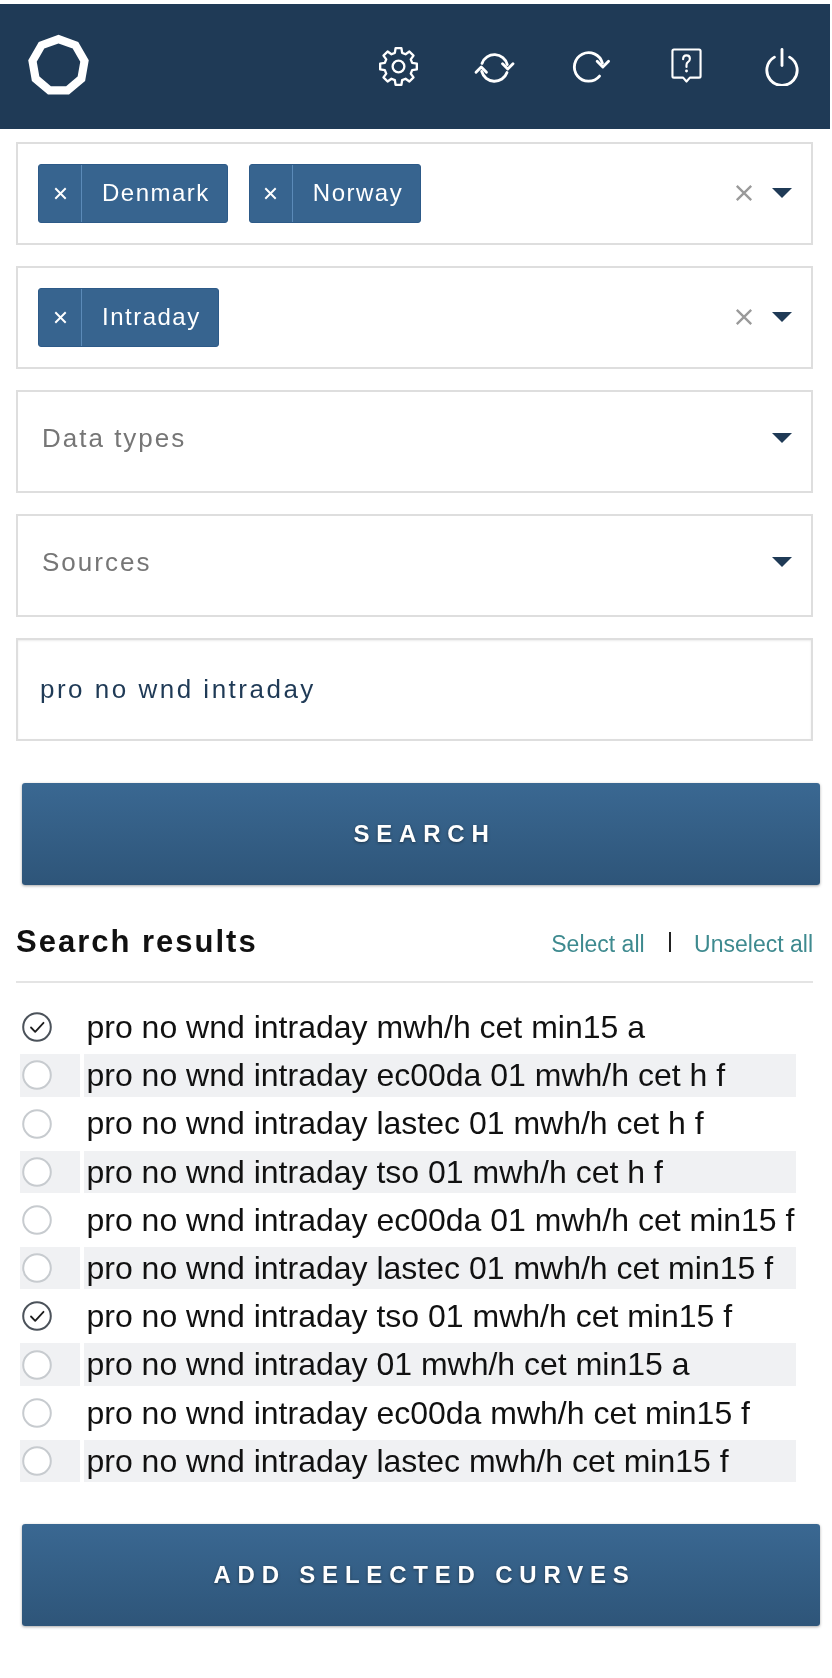 This screenshot has height=1678, width=832. I want to click on tag-label: Norway, so click(358, 193).